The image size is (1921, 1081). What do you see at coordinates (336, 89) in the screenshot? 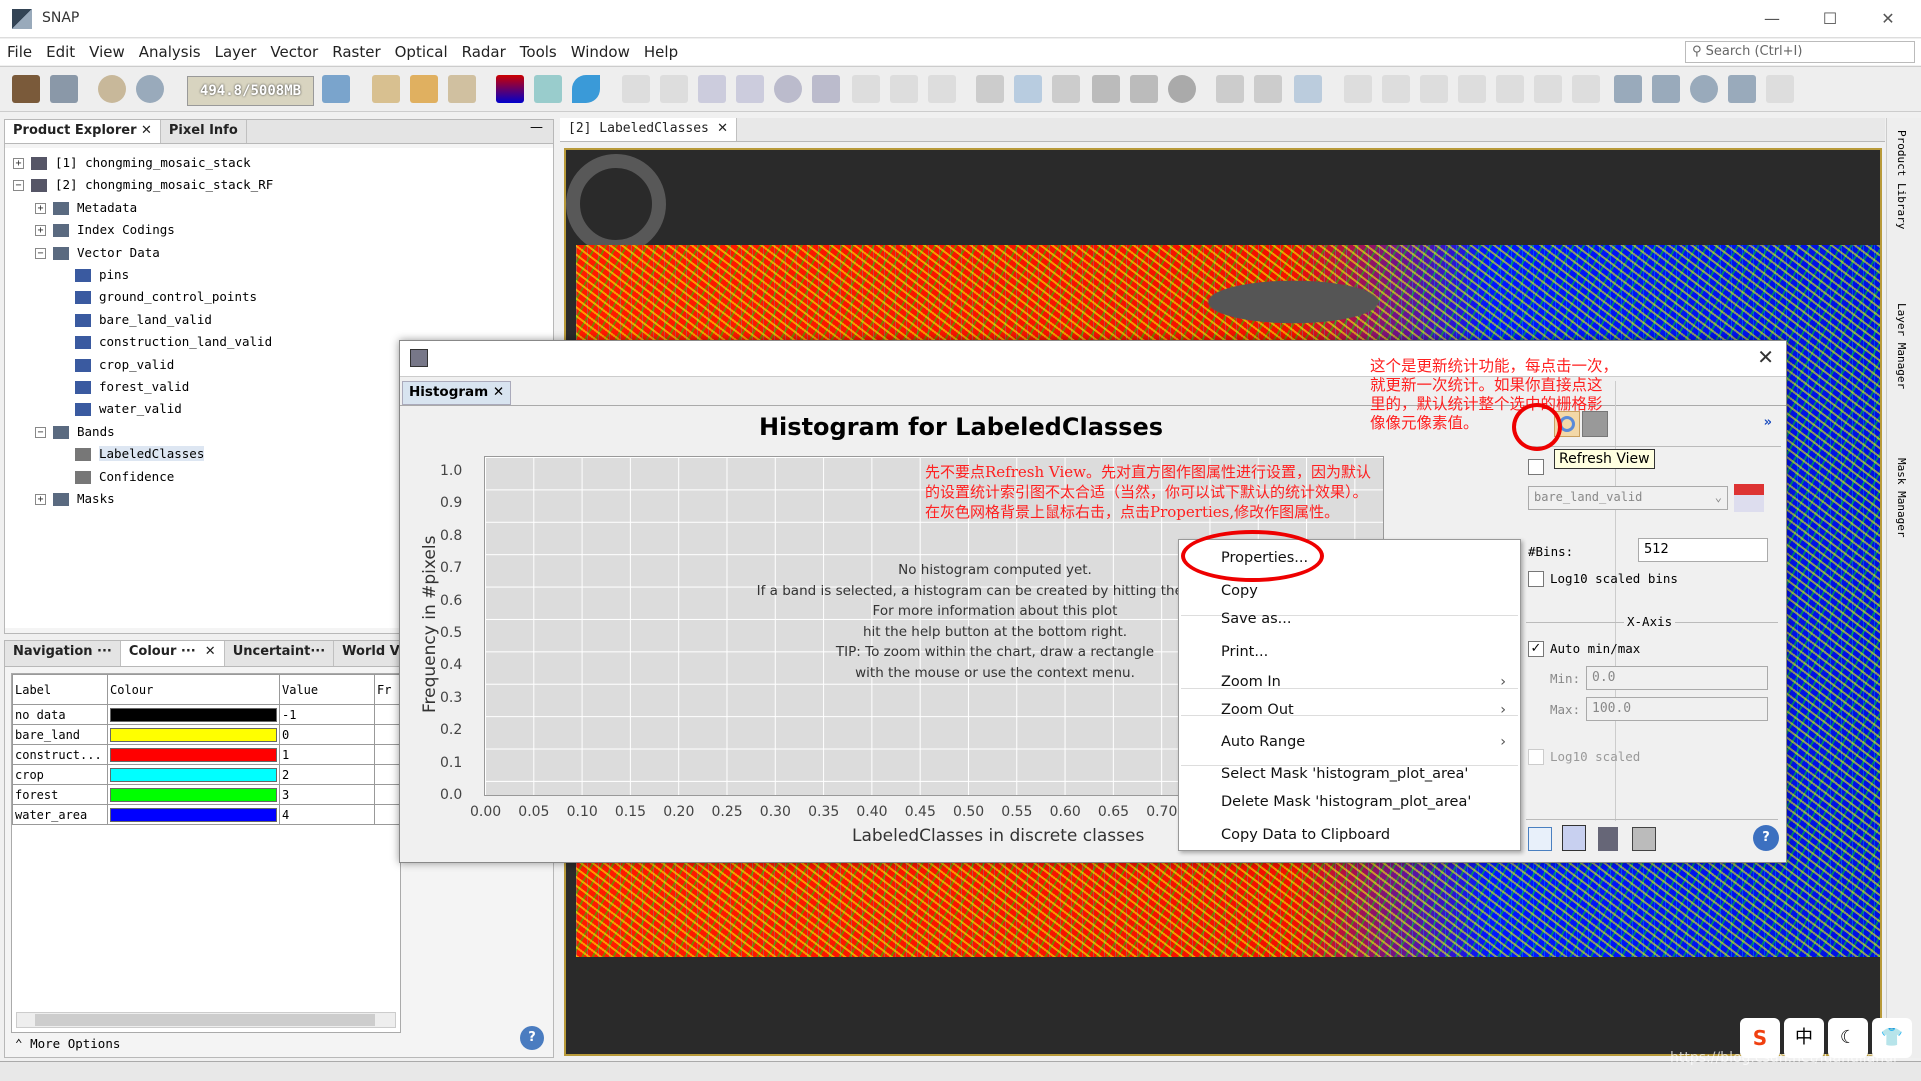
I see `gc-icon` at bounding box center [336, 89].